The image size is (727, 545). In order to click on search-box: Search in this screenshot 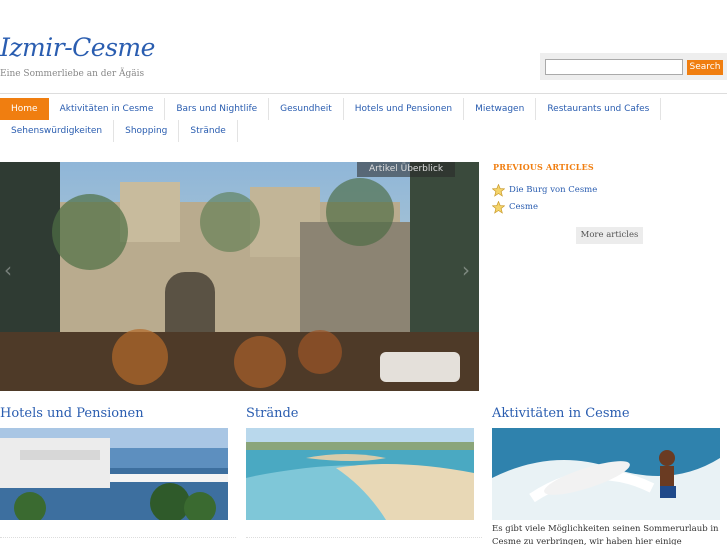, I will do `click(633, 66)`.